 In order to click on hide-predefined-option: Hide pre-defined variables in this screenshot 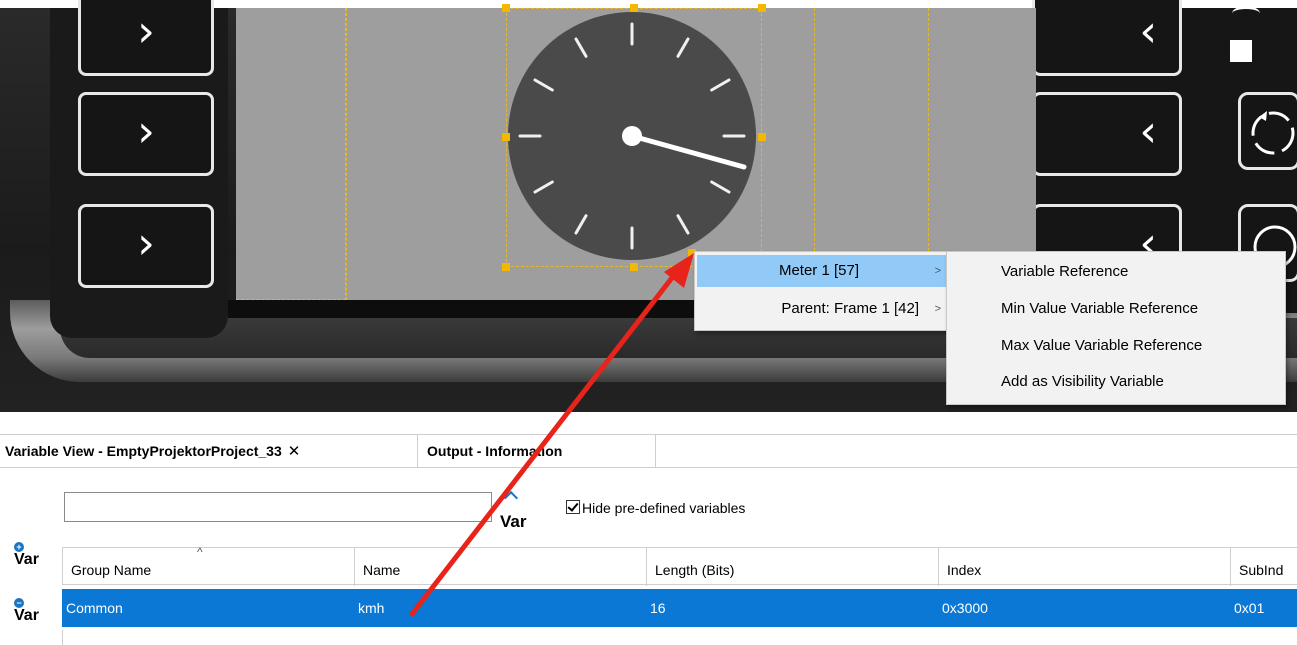, I will do `click(655, 508)`.